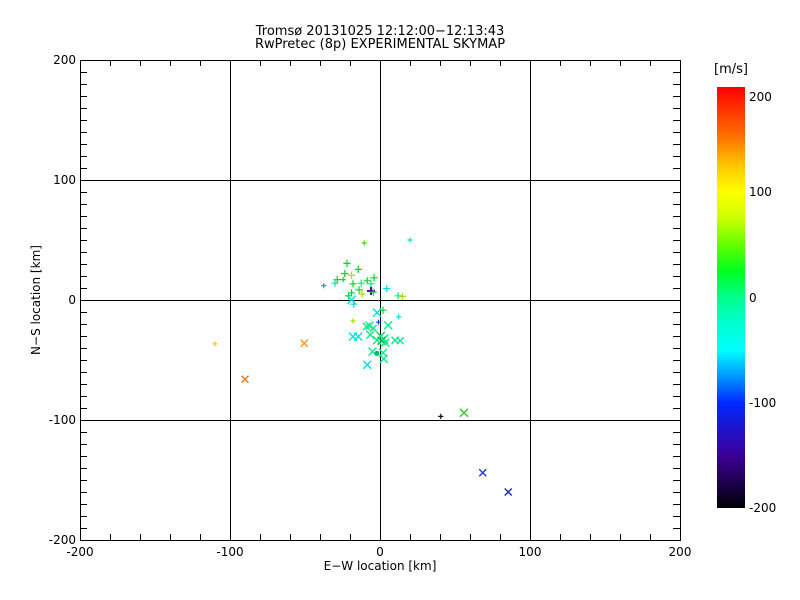 This screenshot has width=800, height=600. I want to click on colorbar-gradient, so click(731, 297).